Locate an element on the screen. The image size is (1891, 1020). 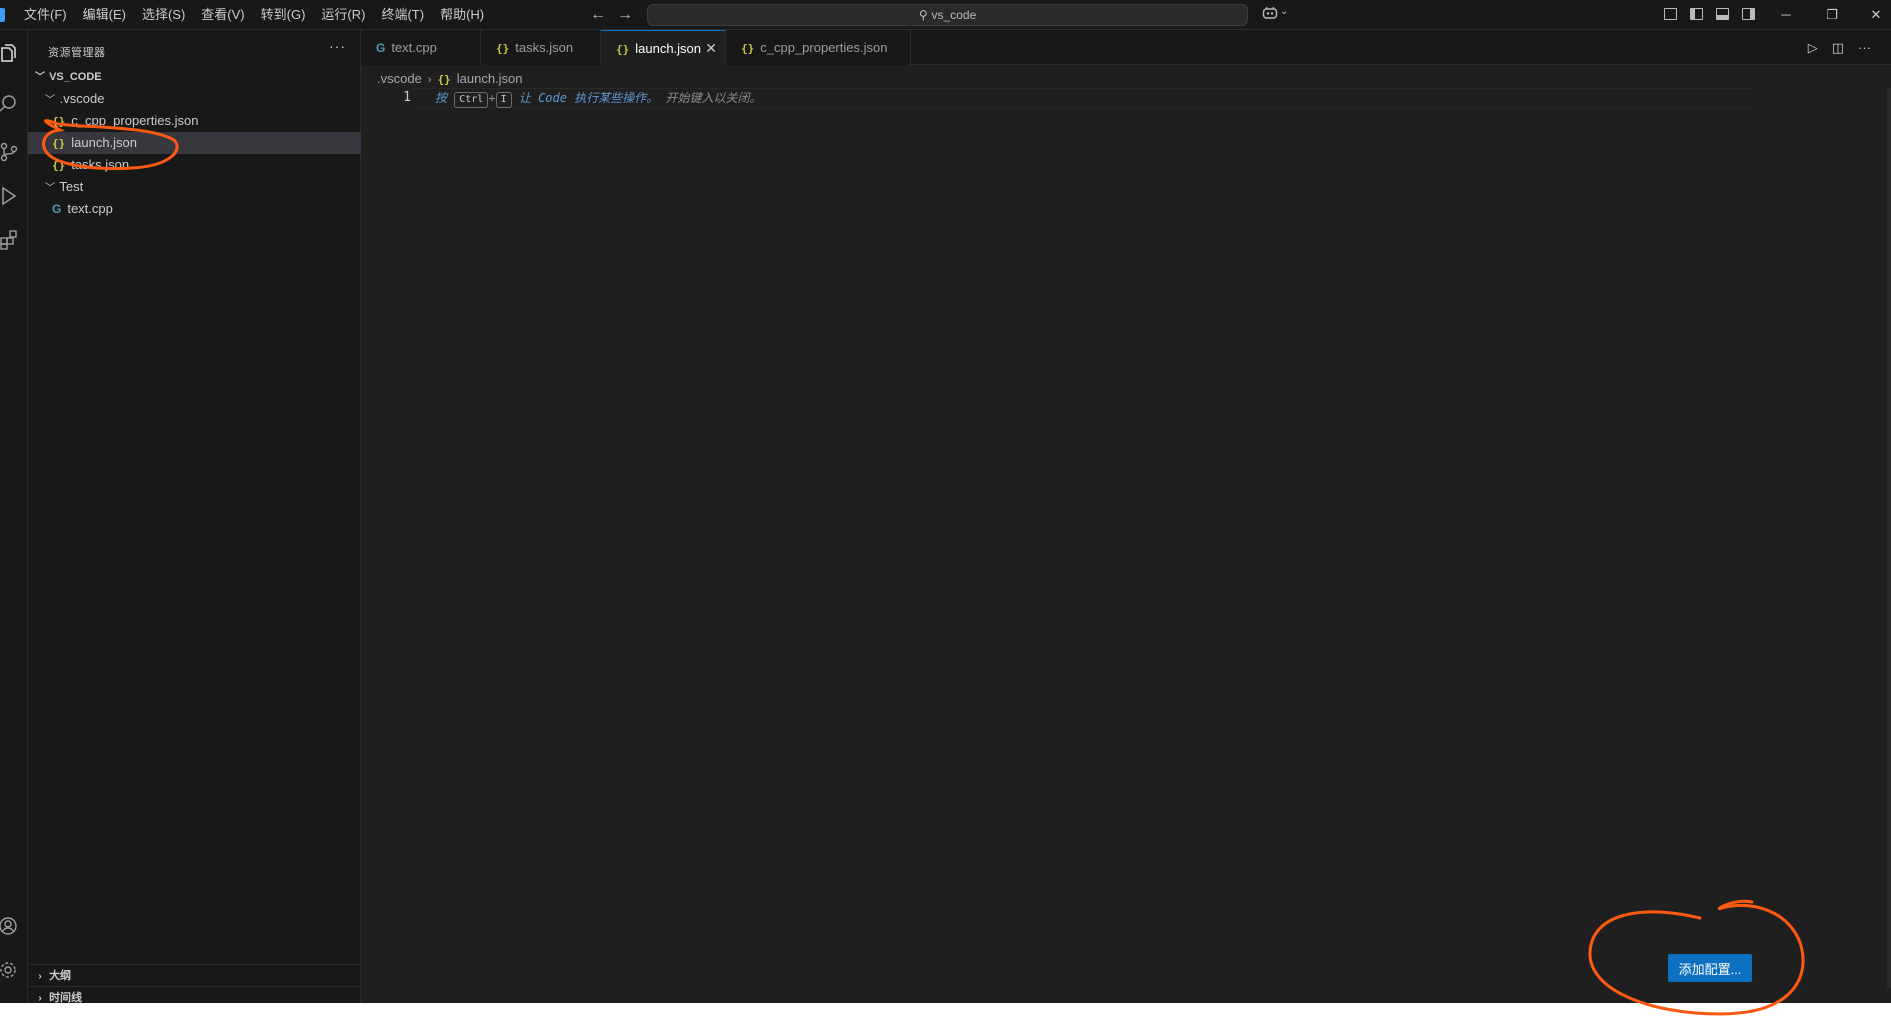
key-ctrl: Ctrl is located at coordinates (471, 100).